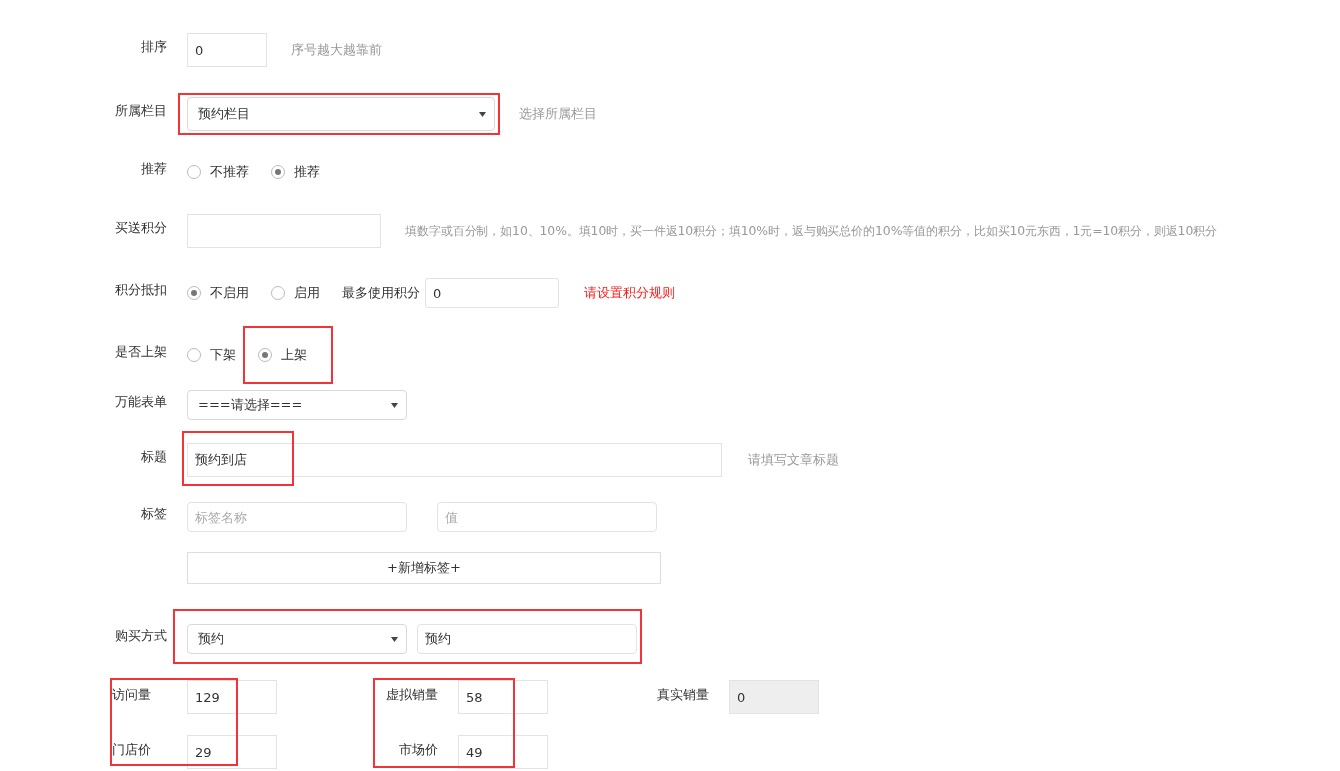 The image size is (1340, 771). What do you see at coordinates (492, 293) in the screenshot?
I see `max-points-input: 0` at bounding box center [492, 293].